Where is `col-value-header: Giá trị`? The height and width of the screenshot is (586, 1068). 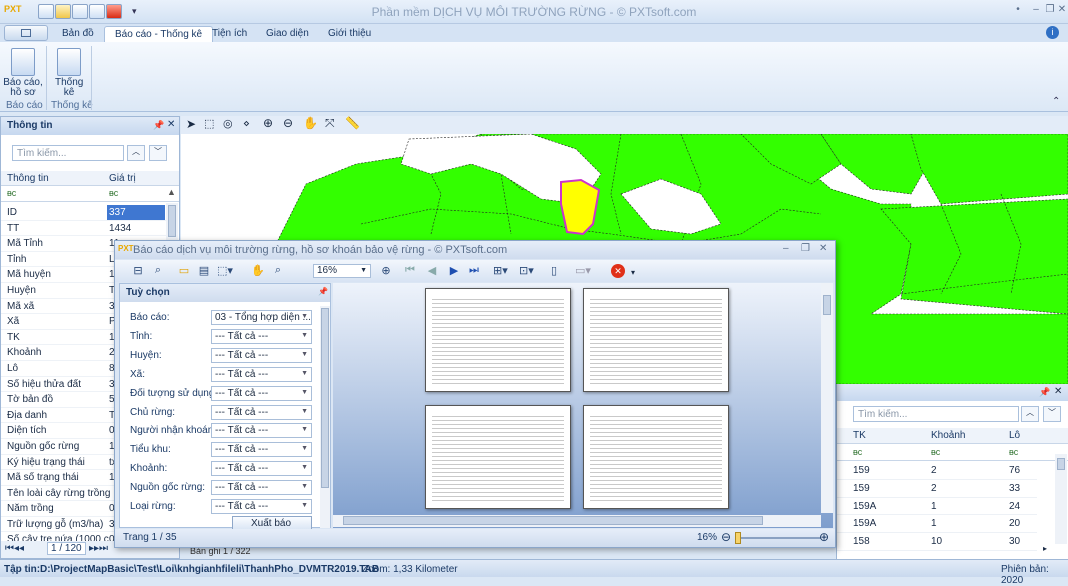
col-value-header: Giá trị is located at coordinates (122, 178).